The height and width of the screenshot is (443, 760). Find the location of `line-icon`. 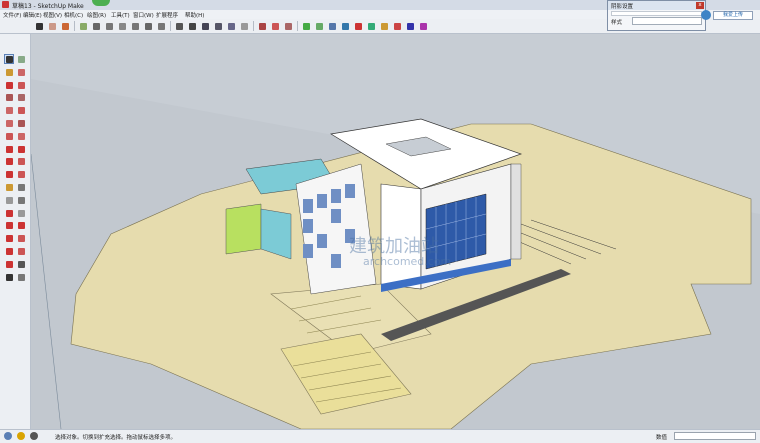

line-icon is located at coordinates (9, 85).